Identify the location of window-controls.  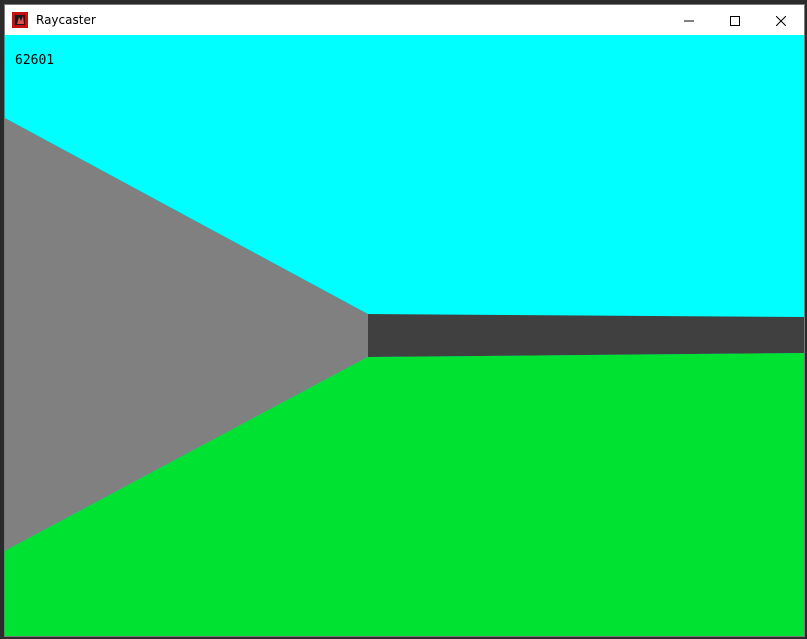
(735, 20).